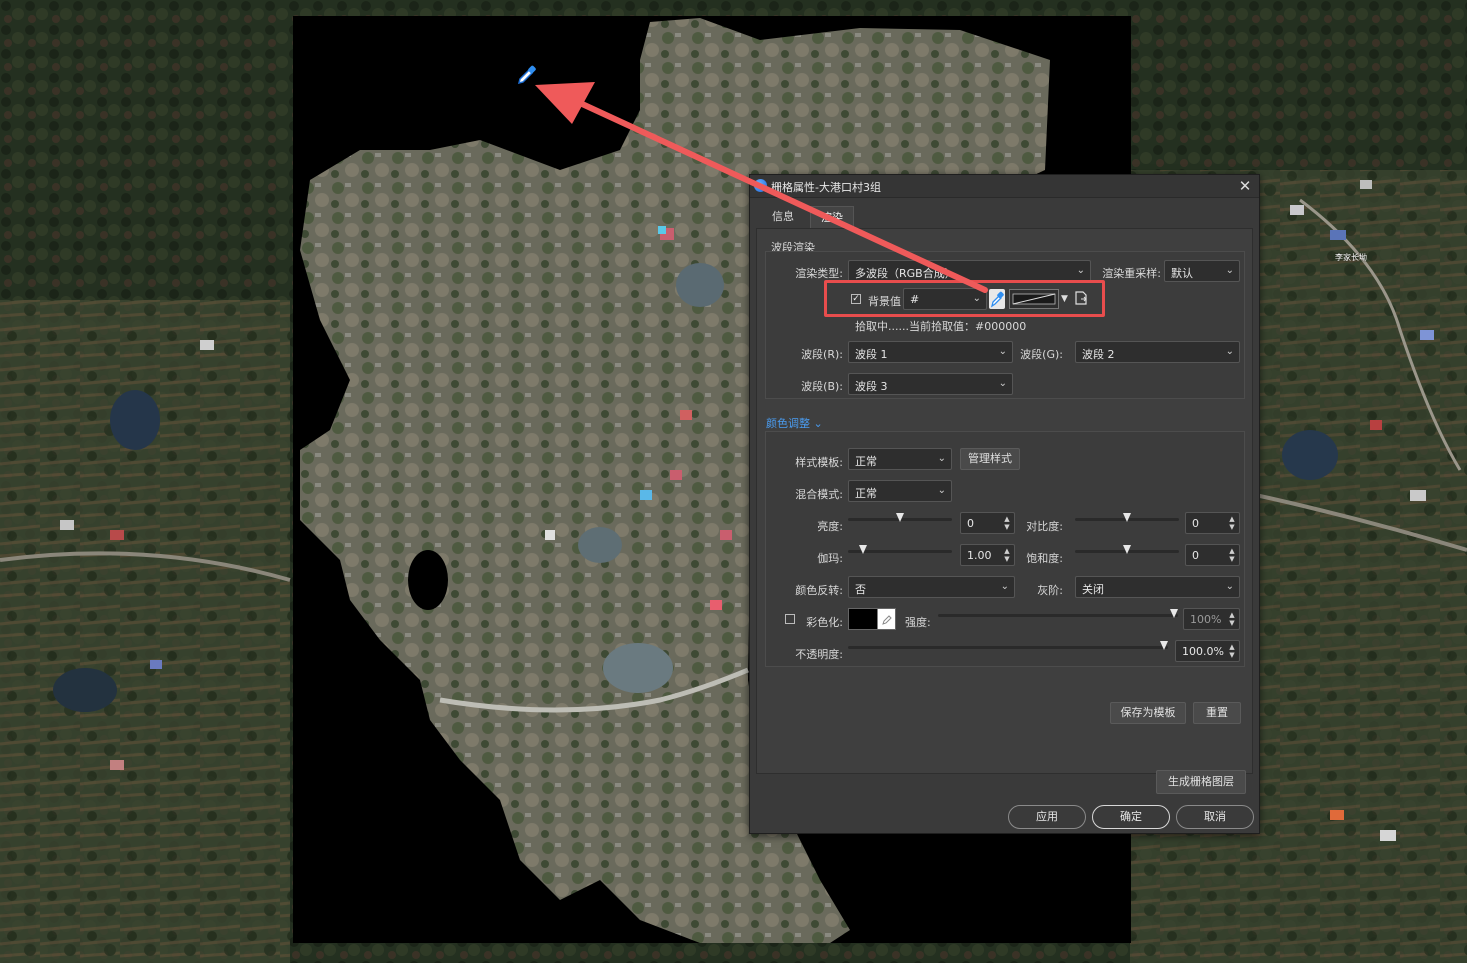  What do you see at coordinates (1157, 352) in the screenshot?
I see `band-g-select: 波段 2 ⌄` at bounding box center [1157, 352].